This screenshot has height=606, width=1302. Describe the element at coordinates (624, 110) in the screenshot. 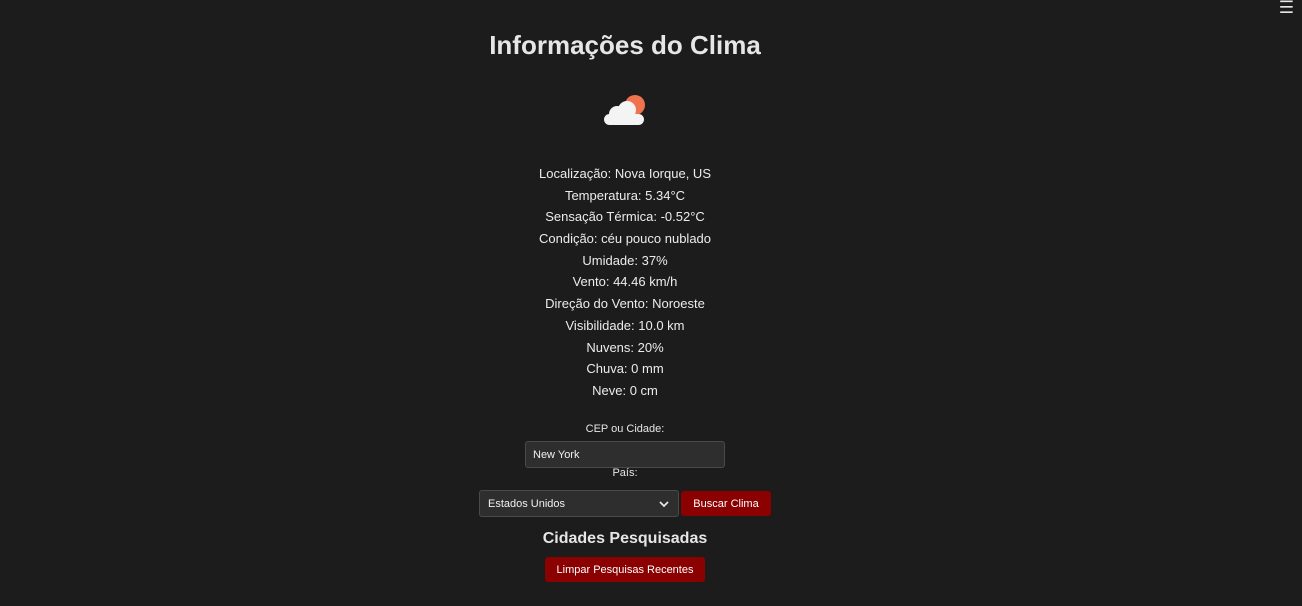

I see `cloud-sun-icon` at that location.